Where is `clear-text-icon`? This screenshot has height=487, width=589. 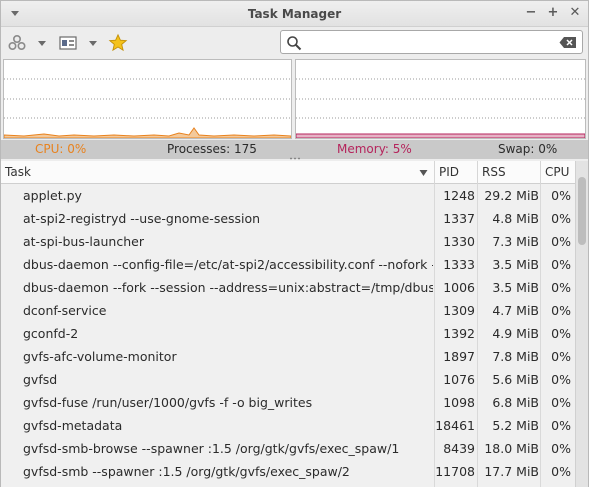
clear-text-icon is located at coordinates (568, 42).